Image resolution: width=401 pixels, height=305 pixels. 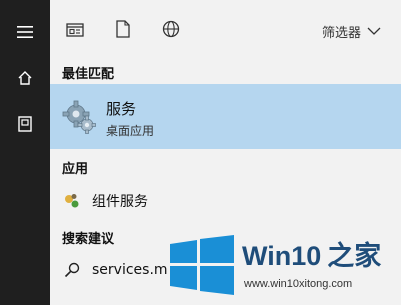 What do you see at coordinates (72, 270) in the screenshot?
I see `search-icon` at bounding box center [72, 270].